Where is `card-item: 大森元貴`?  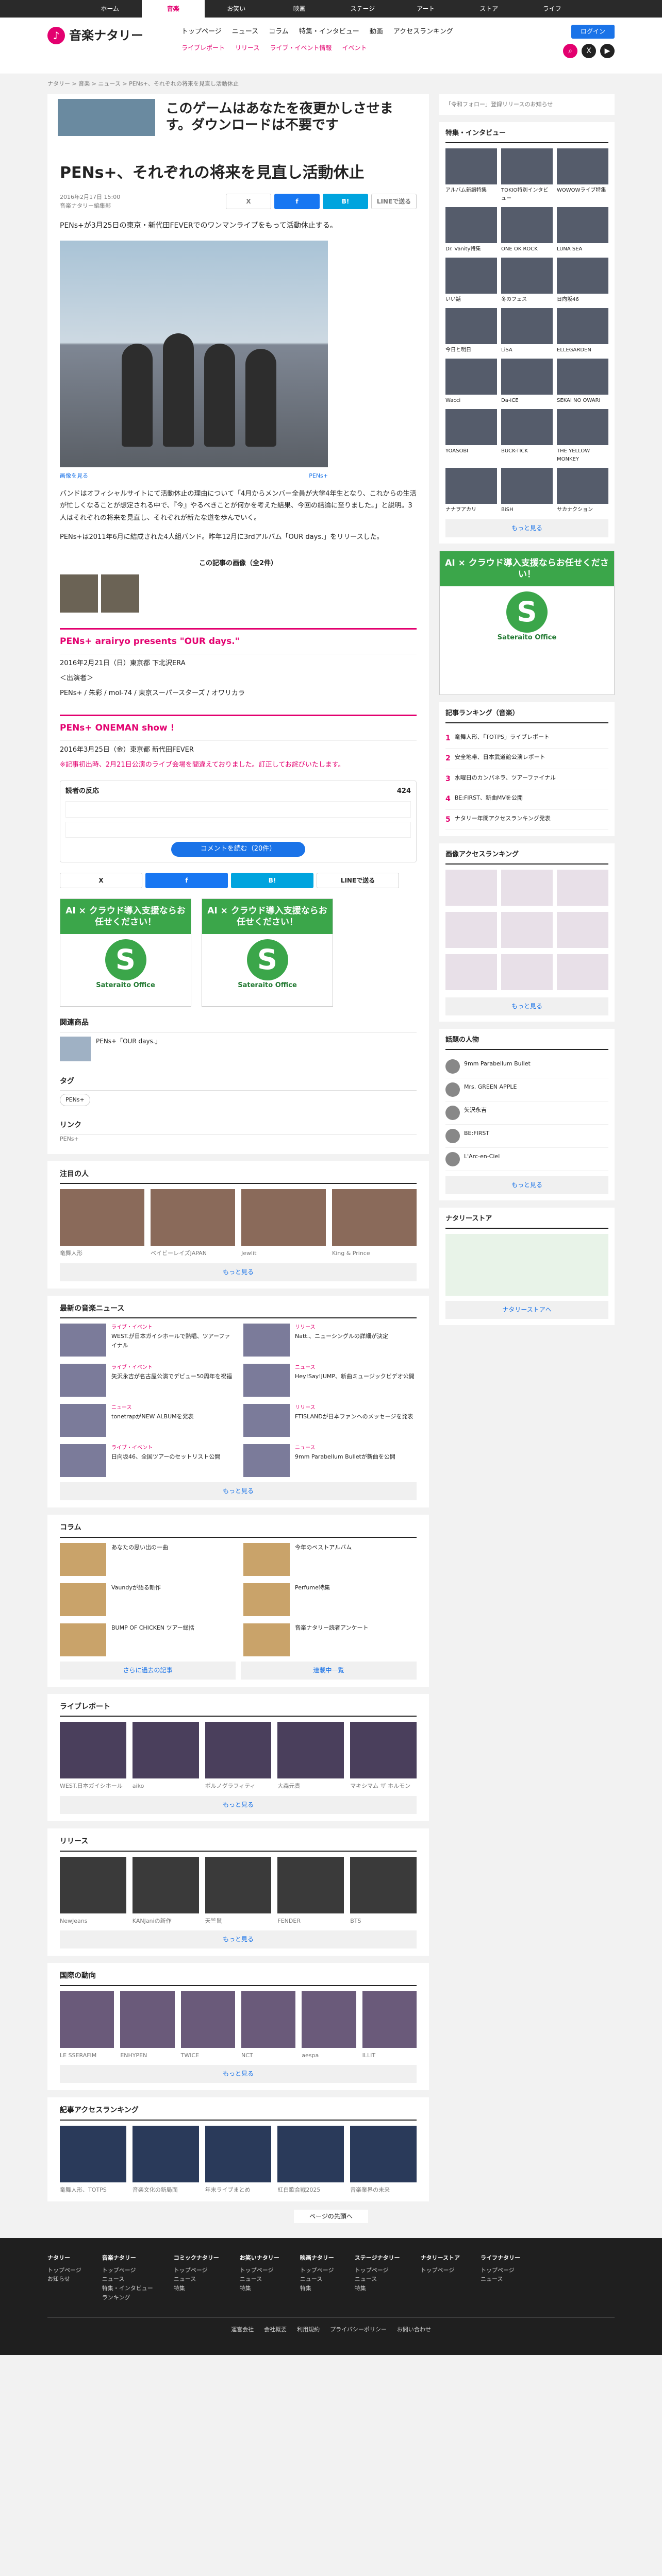
card-item: 大森元貴 is located at coordinates (310, 1756).